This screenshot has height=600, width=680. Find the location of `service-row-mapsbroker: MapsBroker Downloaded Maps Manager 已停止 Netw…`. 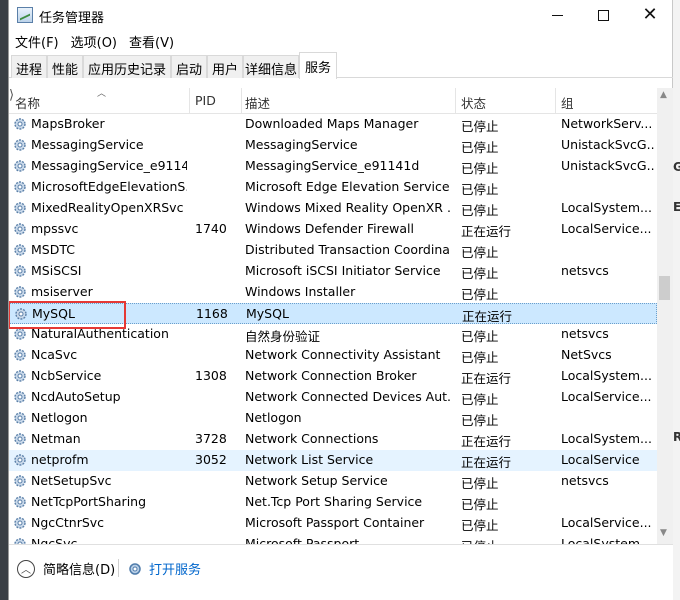

service-row-mapsbroker: MapsBroker Downloaded Maps Manager 已停止 Netw… is located at coordinates (333, 124).